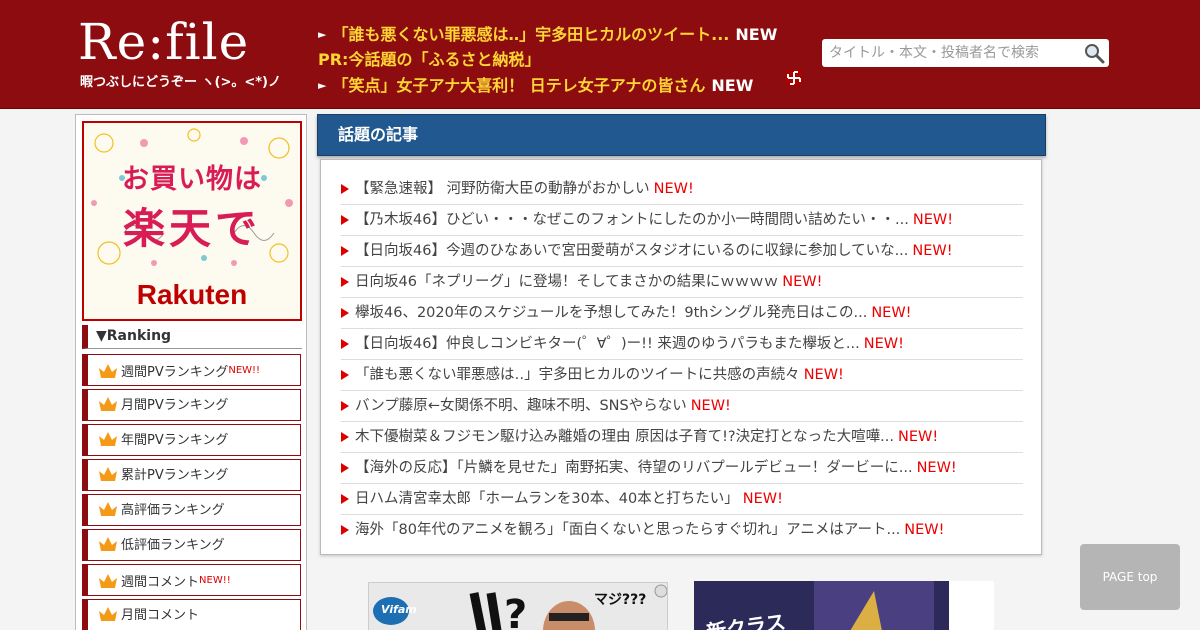  What do you see at coordinates (175, 440) in the screenshot?
I see `ranking-label: 年間PVランキング` at bounding box center [175, 440].